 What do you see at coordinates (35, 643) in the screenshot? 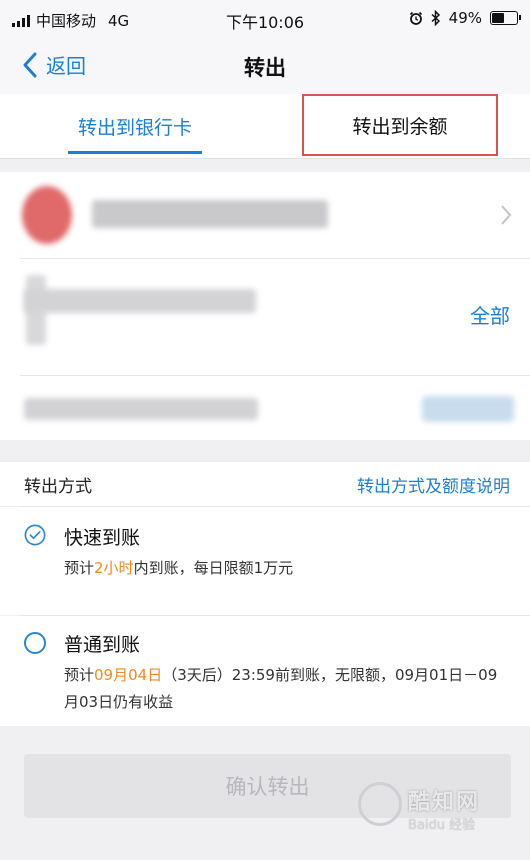
I see `radio-unchecked-icon` at bounding box center [35, 643].